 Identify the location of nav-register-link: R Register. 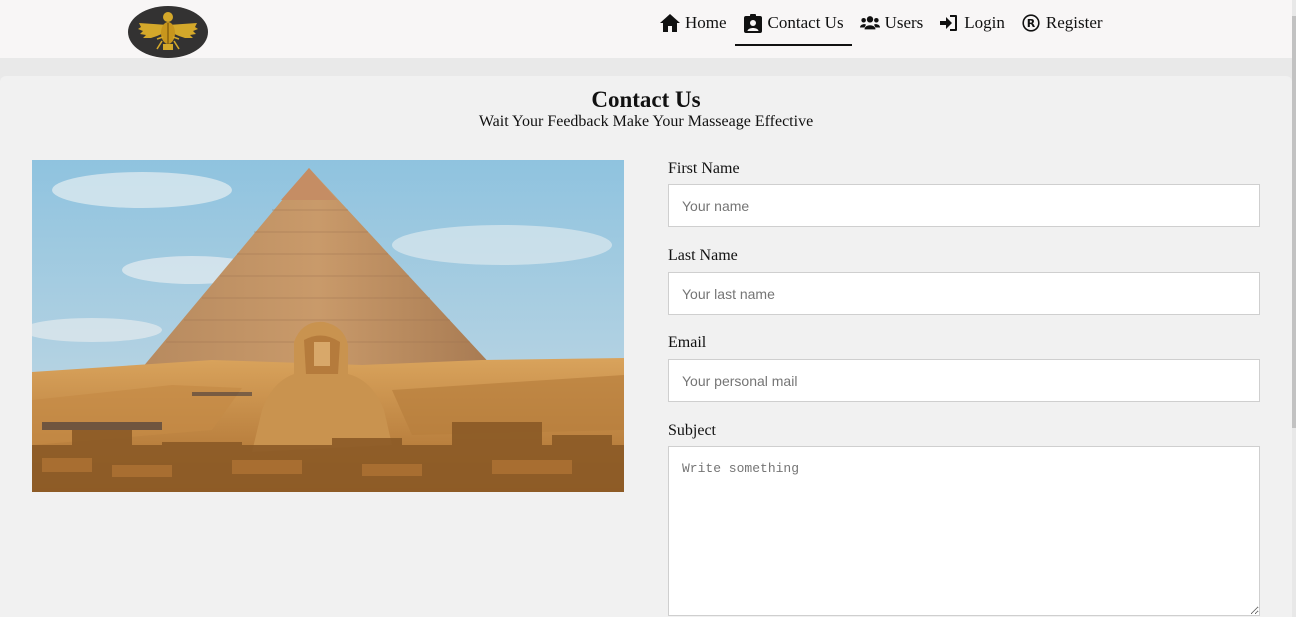
(1062, 23).